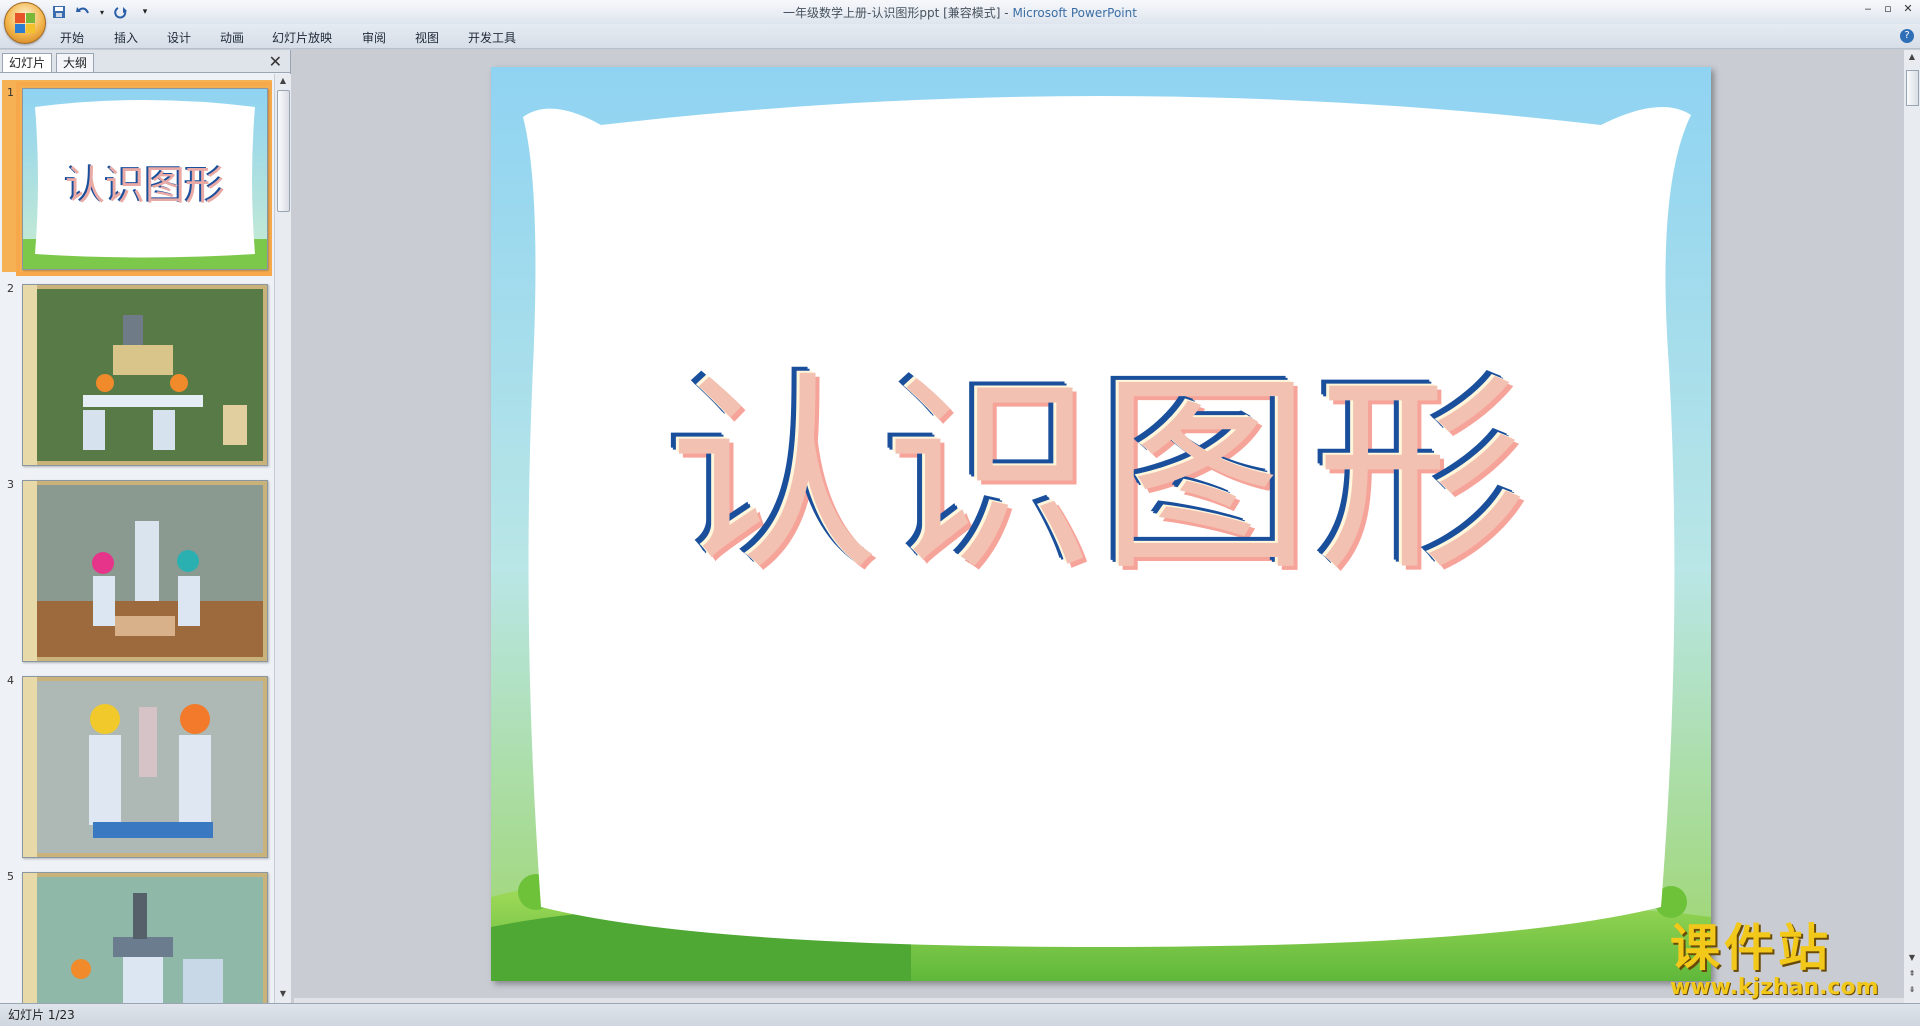 The height and width of the screenshot is (1026, 1920). I want to click on tab-slide-show: 幻灯片放映, so click(302, 37).